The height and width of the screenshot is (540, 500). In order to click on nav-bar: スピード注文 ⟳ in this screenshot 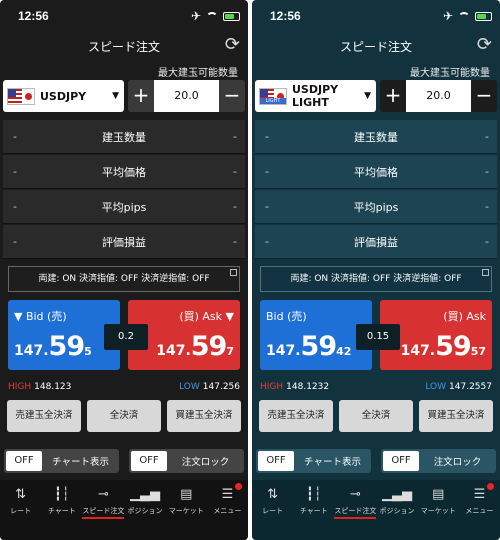, I will do `click(124, 45)`.